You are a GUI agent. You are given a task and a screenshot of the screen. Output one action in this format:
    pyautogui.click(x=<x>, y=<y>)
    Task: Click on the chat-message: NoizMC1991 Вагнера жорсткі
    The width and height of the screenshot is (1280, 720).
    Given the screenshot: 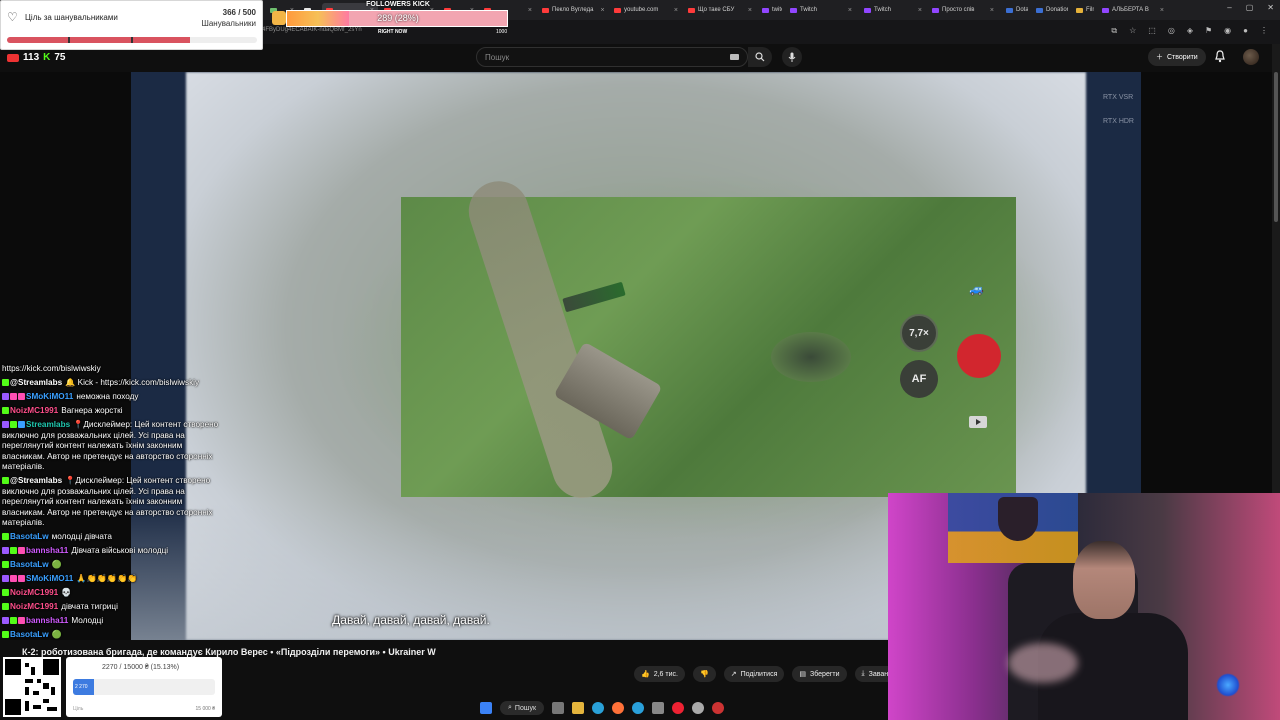 What is the action you would take?
    pyautogui.click(x=113, y=411)
    